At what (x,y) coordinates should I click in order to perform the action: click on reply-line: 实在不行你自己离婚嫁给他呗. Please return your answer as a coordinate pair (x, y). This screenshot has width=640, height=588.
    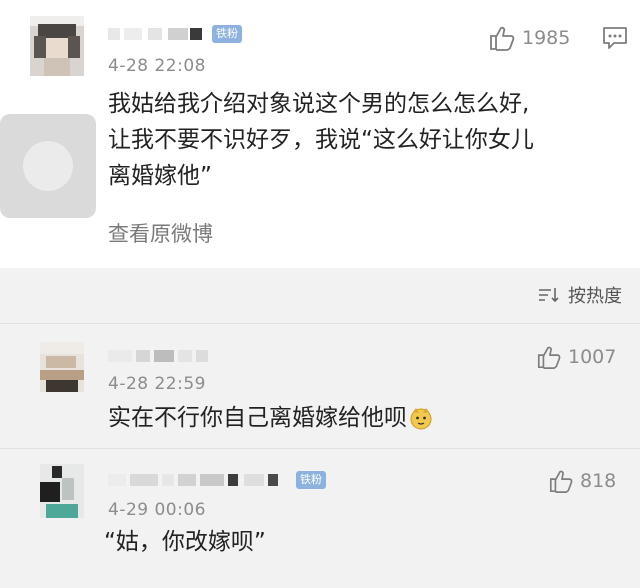
    Looking at the image, I should click on (257, 418).